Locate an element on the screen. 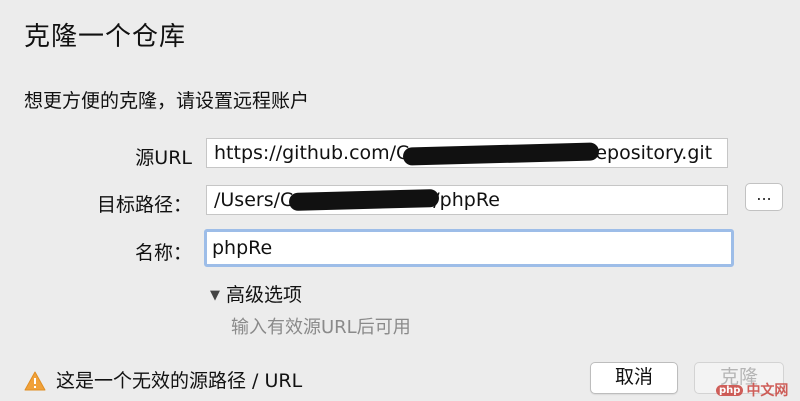 Image resolution: width=800 pixels, height=401 pixels. source-url-value-start: https://github.com/C is located at coordinates (312, 153).